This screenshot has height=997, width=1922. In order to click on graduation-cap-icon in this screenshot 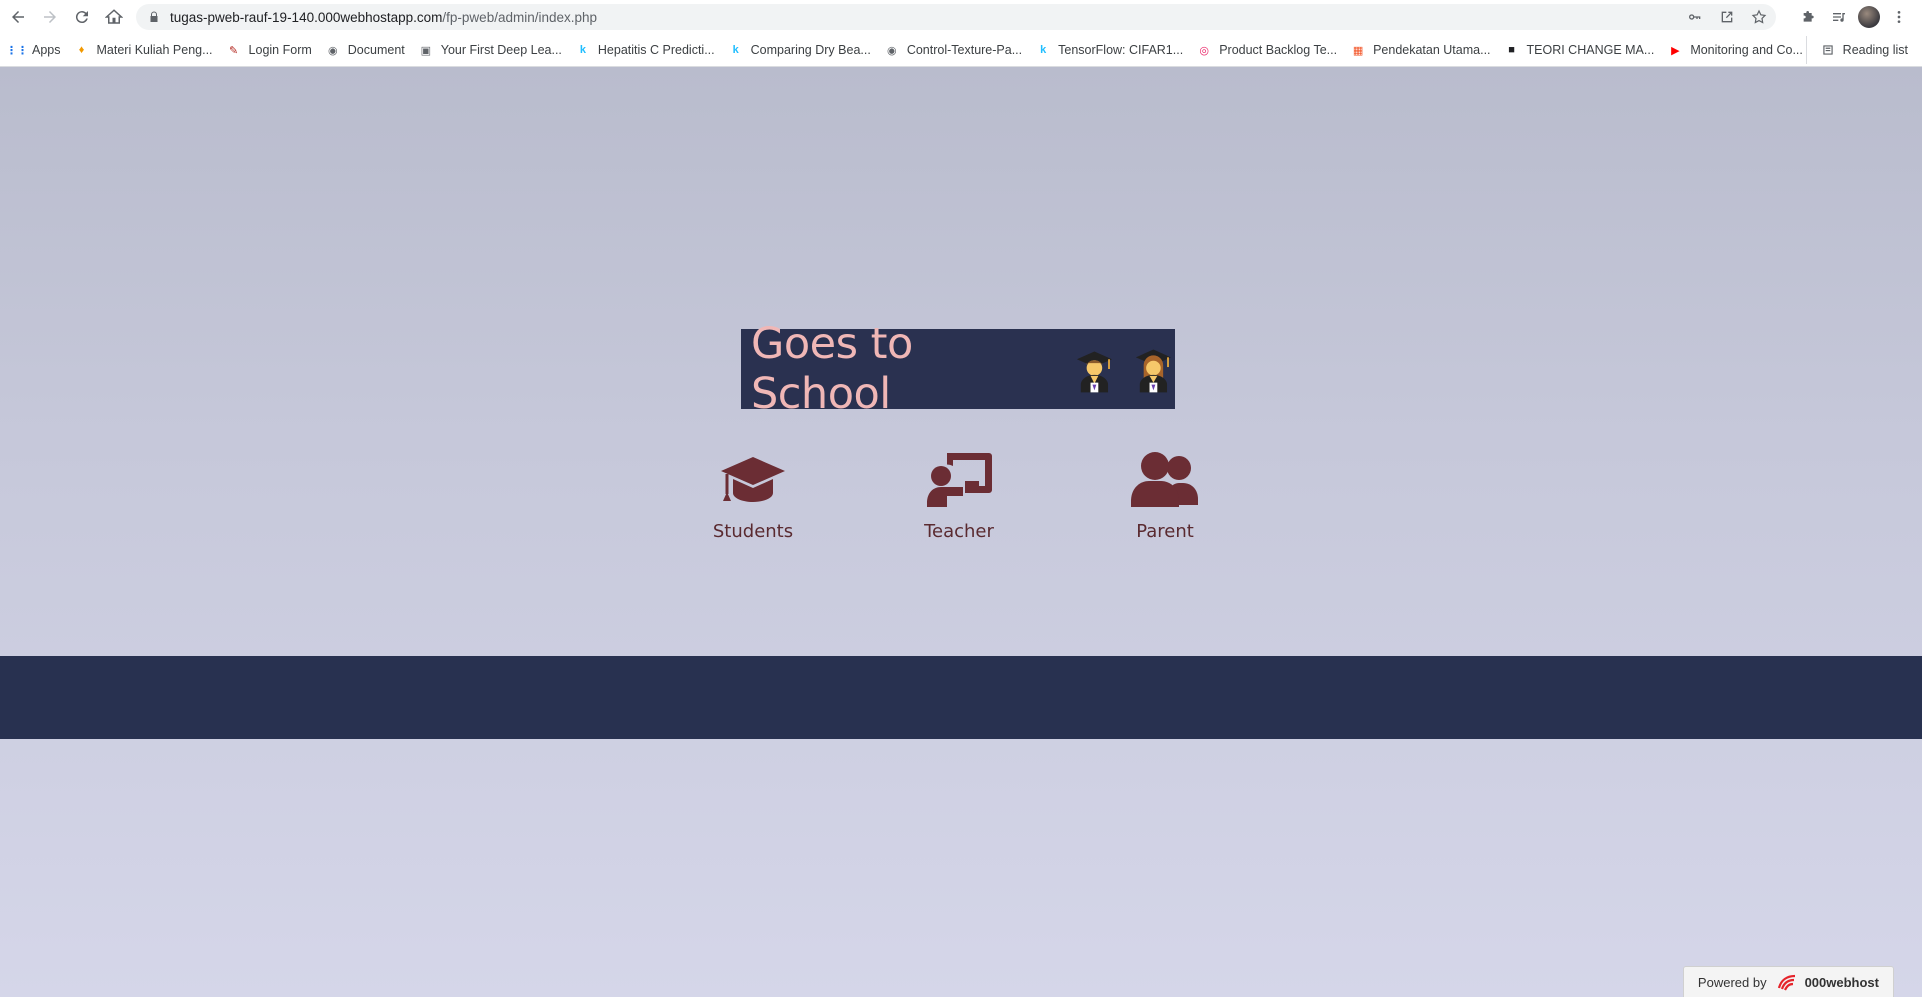, I will do `click(753, 479)`.